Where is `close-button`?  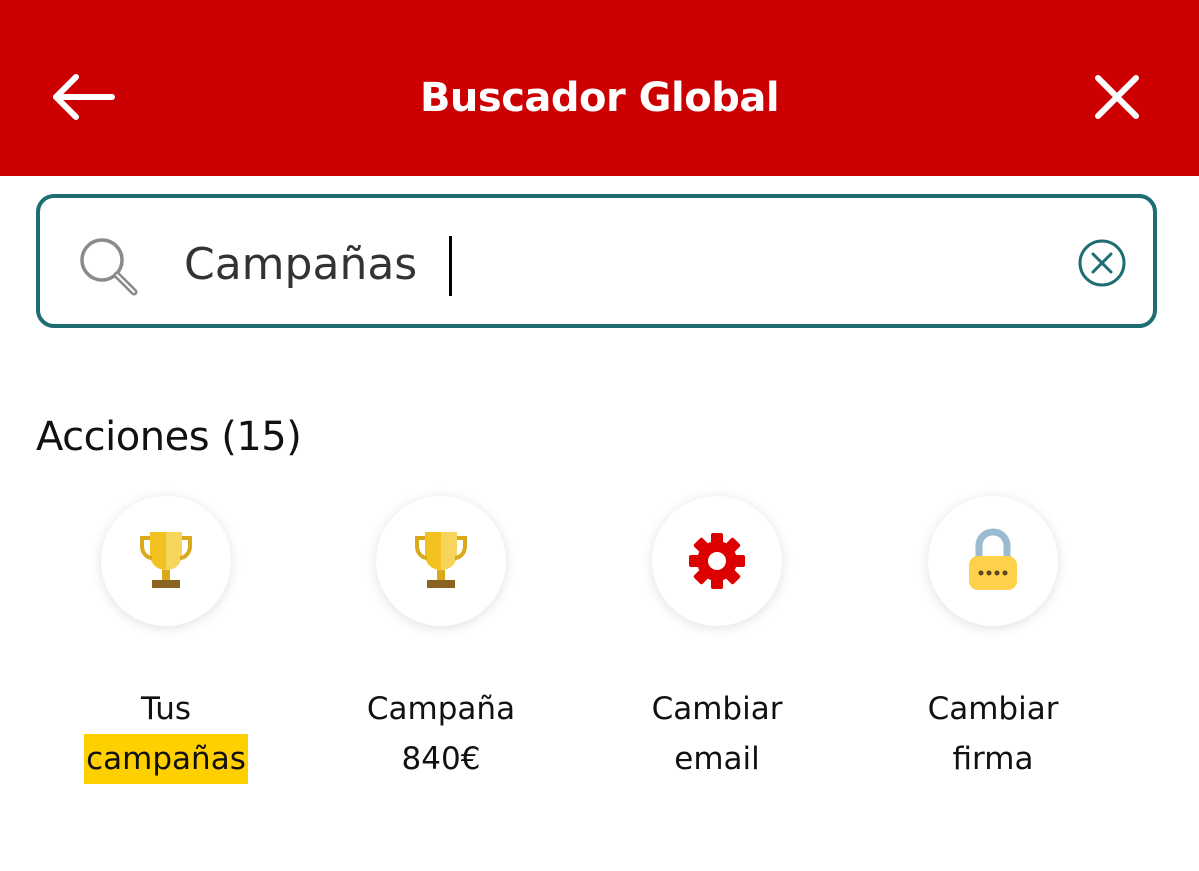 close-button is located at coordinates (1117, 97).